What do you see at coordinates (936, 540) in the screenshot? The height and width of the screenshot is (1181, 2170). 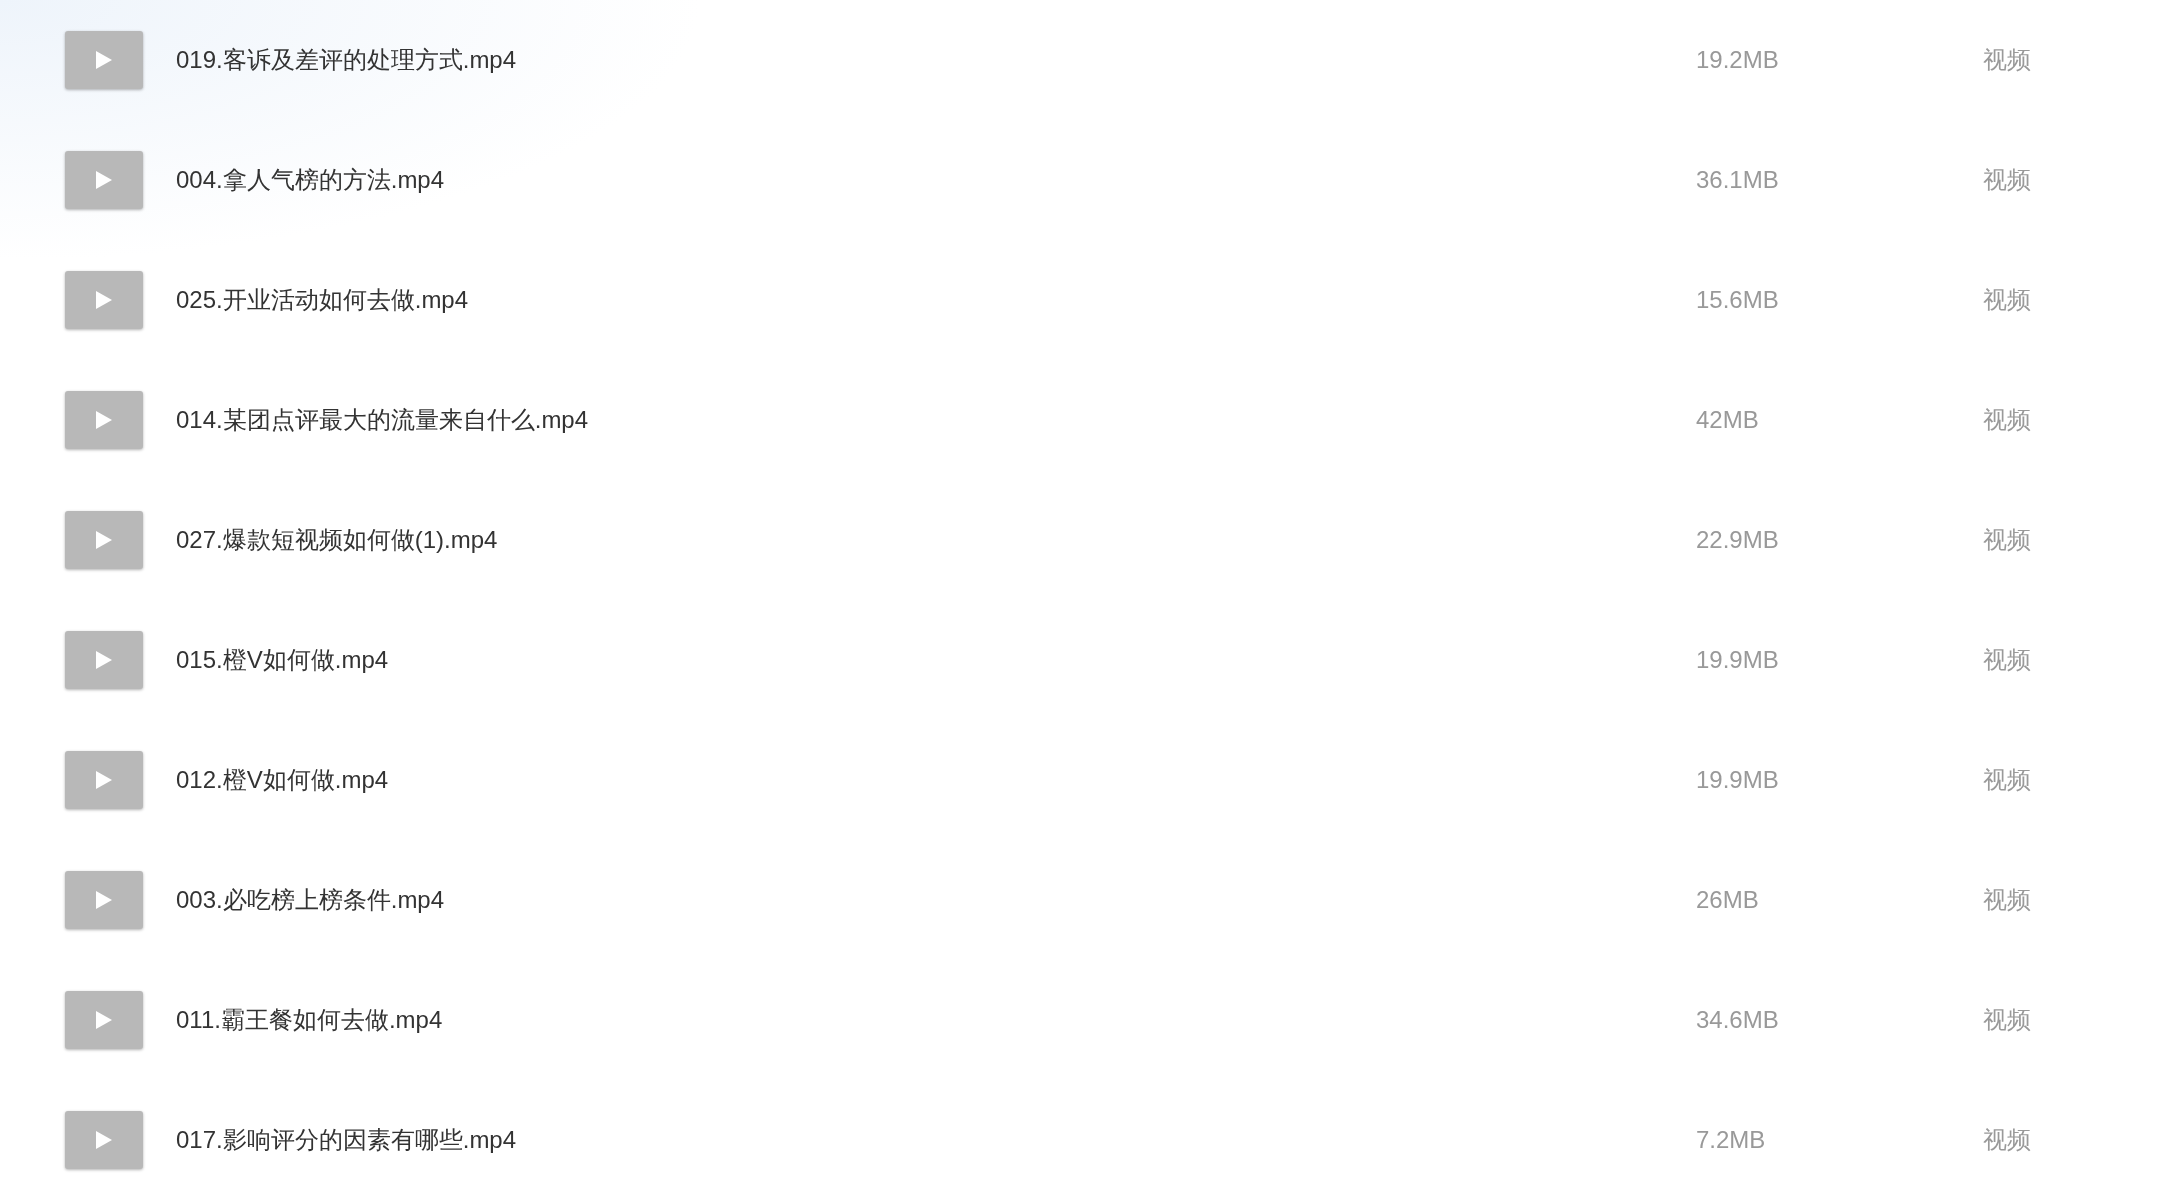 I see `file-name: 027.爆款短视频如何做(1).mp4` at bounding box center [936, 540].